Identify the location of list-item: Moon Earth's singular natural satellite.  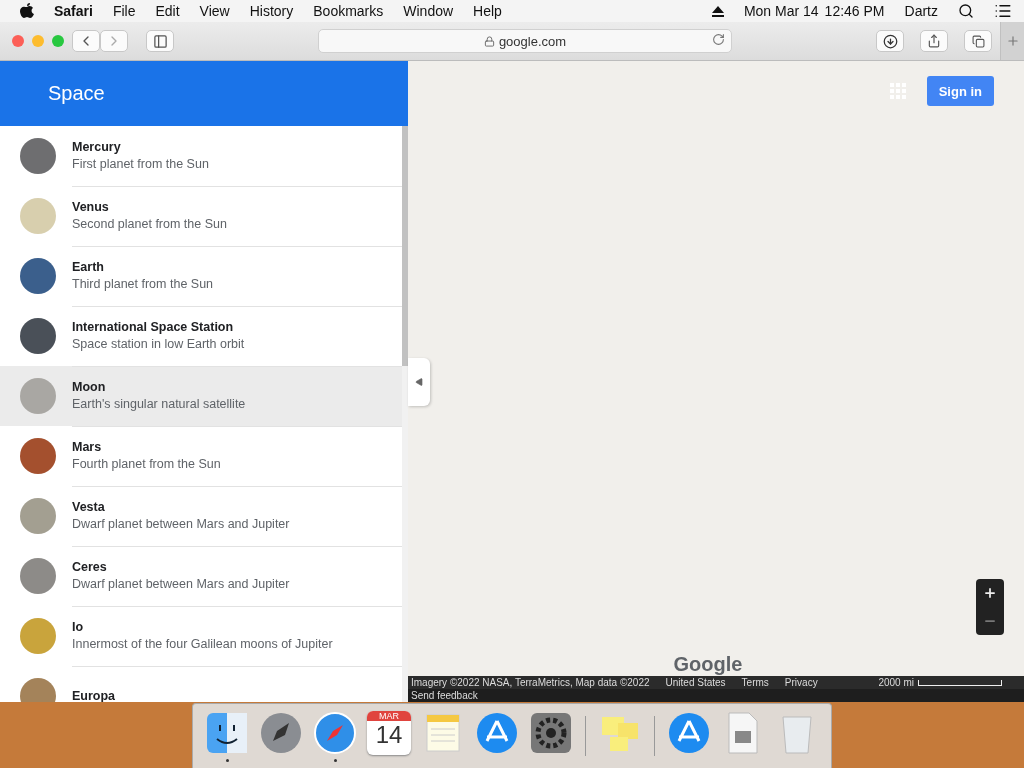
(201, 396).